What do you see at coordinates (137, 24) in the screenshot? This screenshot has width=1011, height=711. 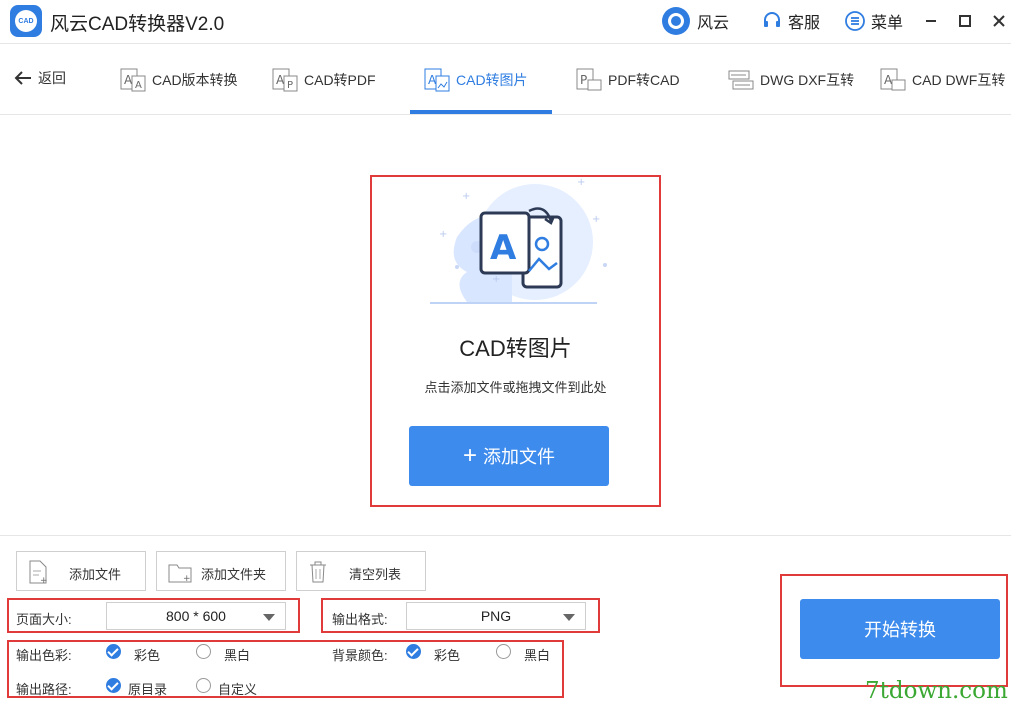 I see `app-title: 风云CAD转换器V2.0` at bounding box center [137, 24].